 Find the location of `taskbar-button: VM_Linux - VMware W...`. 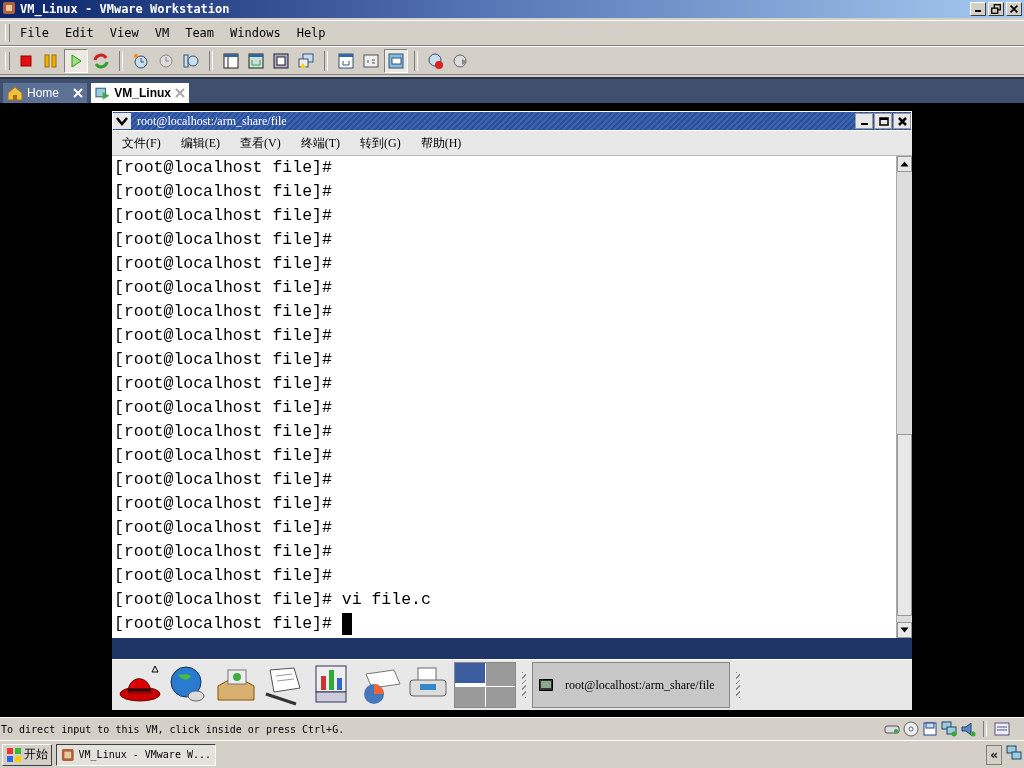

taskbar-button: VM_Linux - VMware W... is located at coordinates (136, 754).